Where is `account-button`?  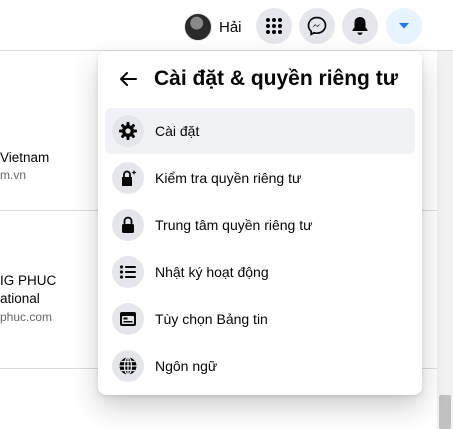
account-button is located at coordinates (404, 26).